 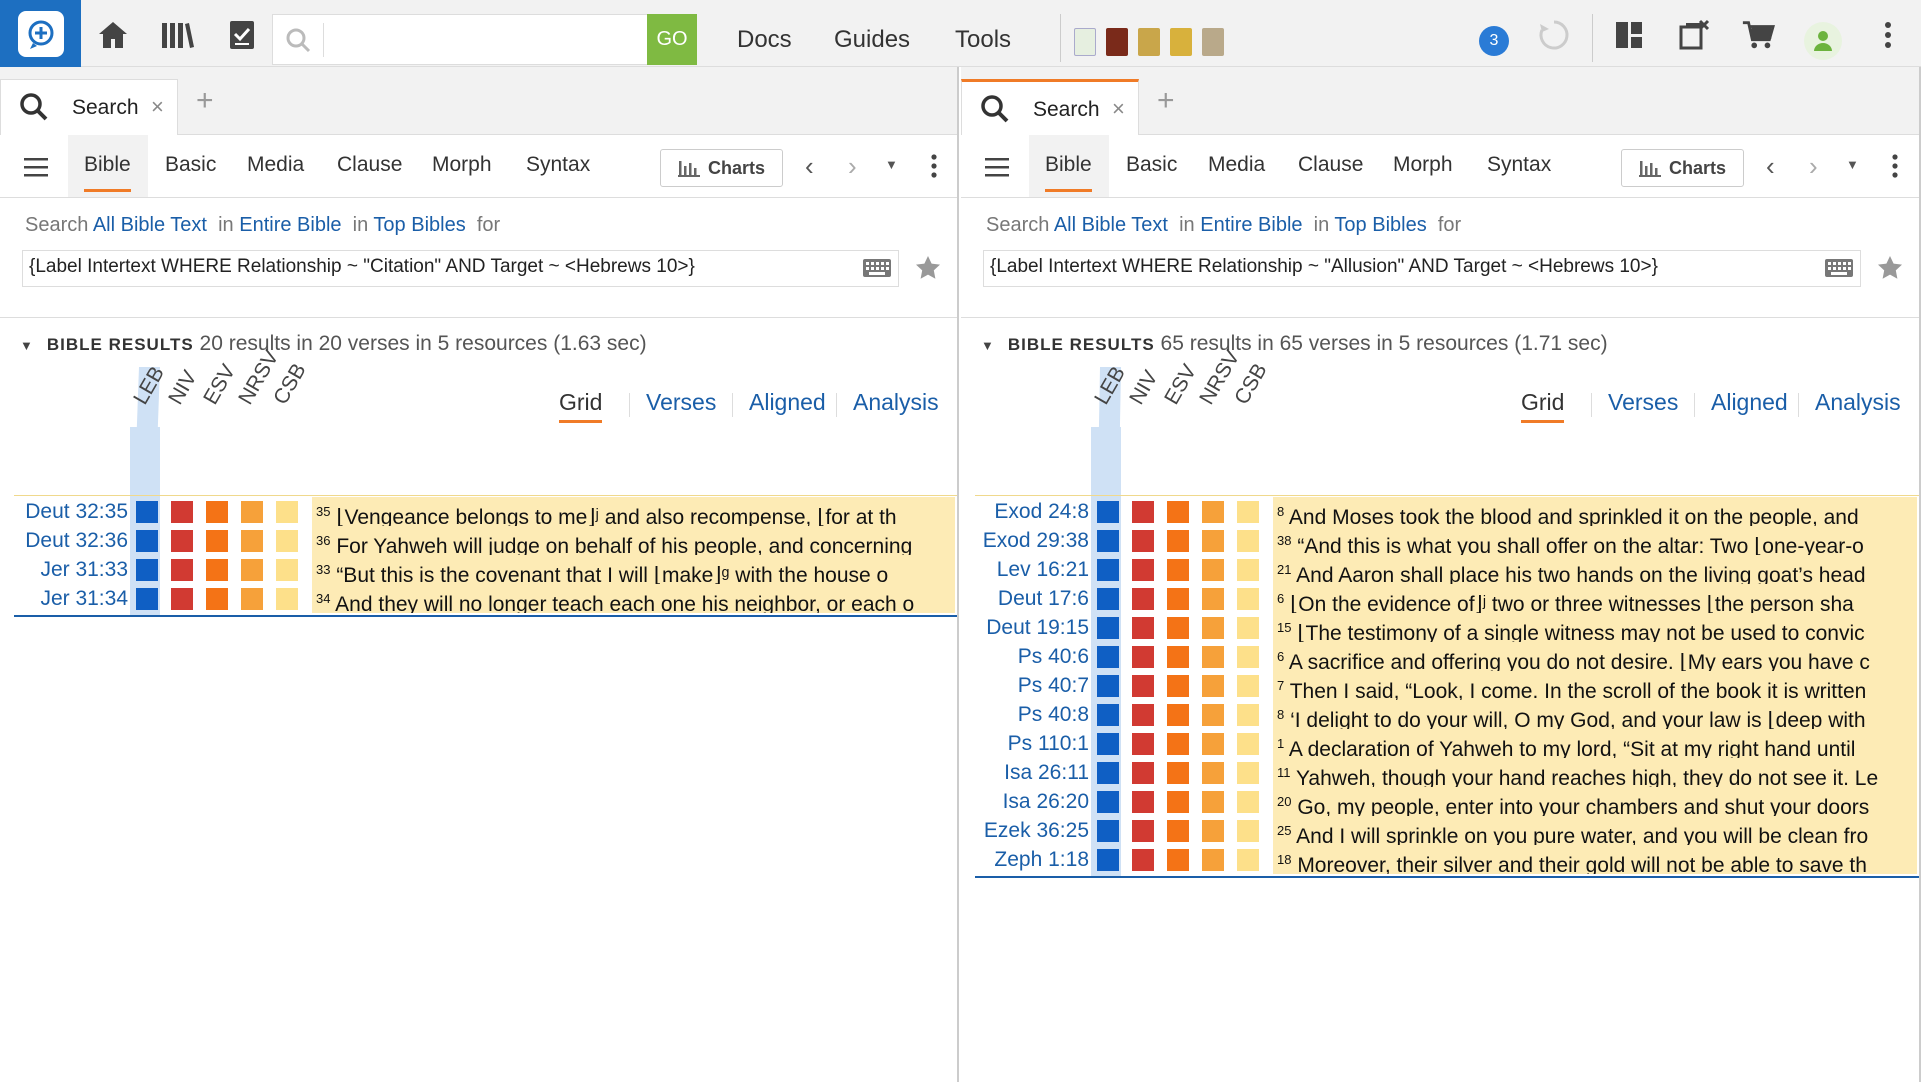 What do you see at coordinates (1025, 541) in the screenshot?
I see `verse-reference-link: Exod 29:38` at bounding box center [1025, 541].